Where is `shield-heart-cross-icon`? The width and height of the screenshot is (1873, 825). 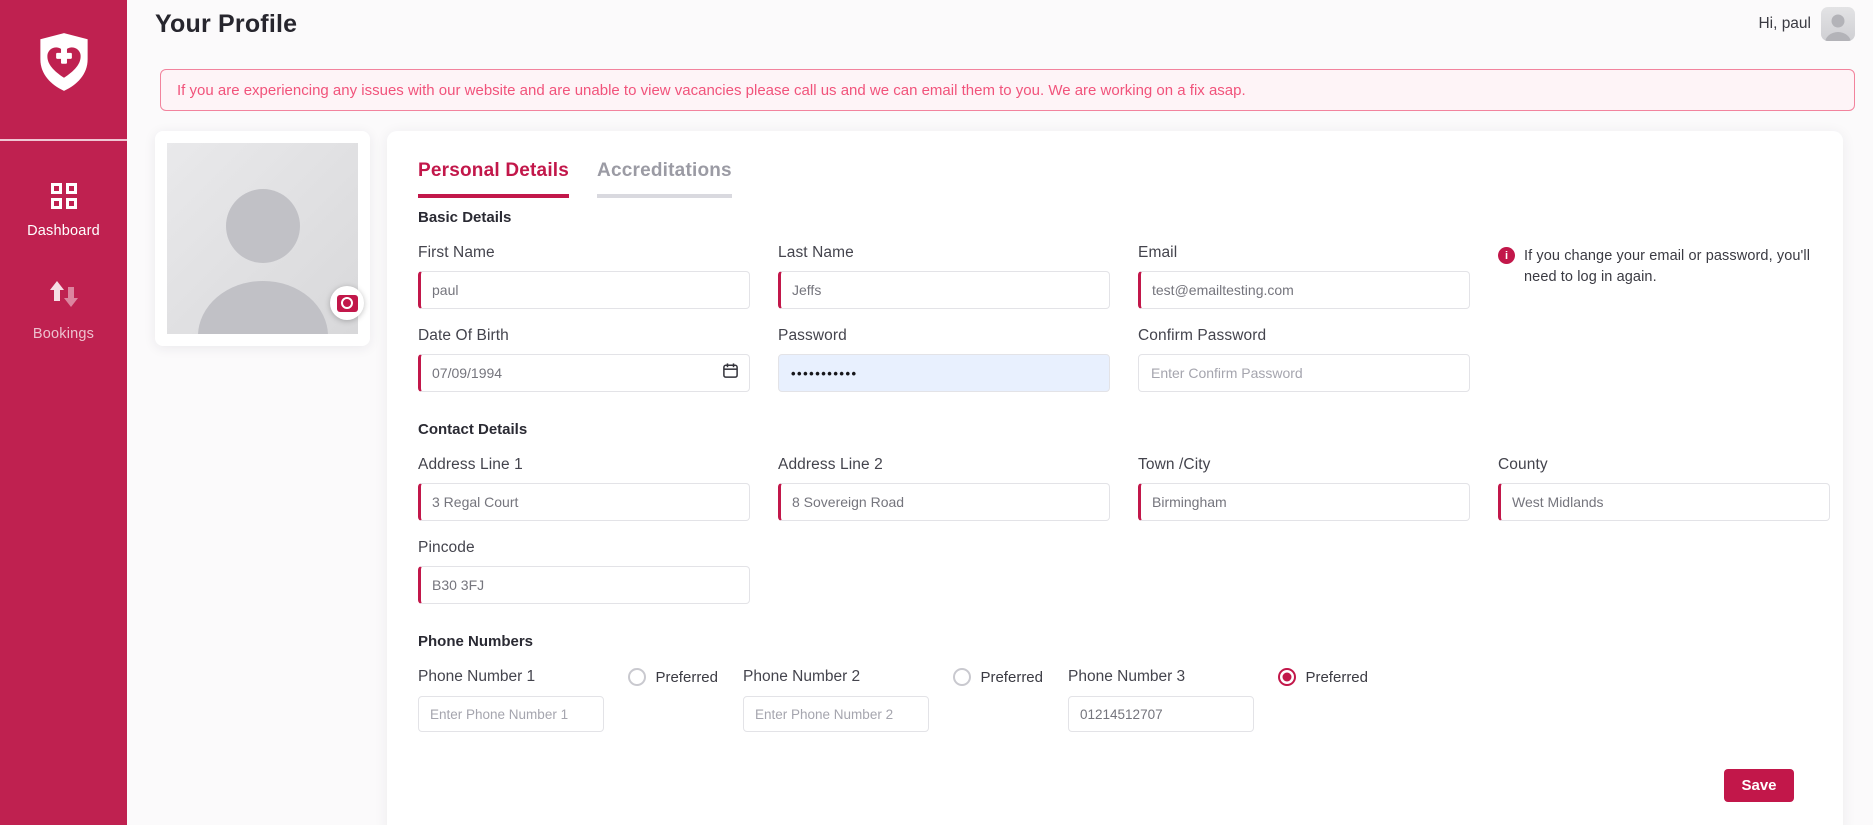 shield-heart-cross-icon is located at coordinates (64, 64).